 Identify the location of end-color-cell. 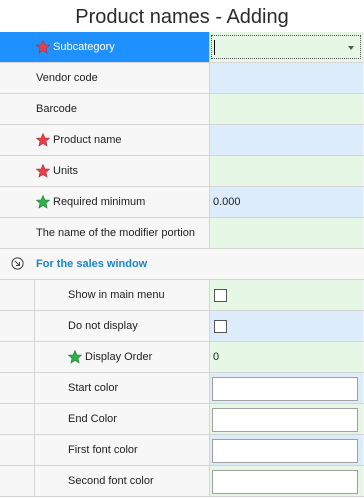
(286, 419).